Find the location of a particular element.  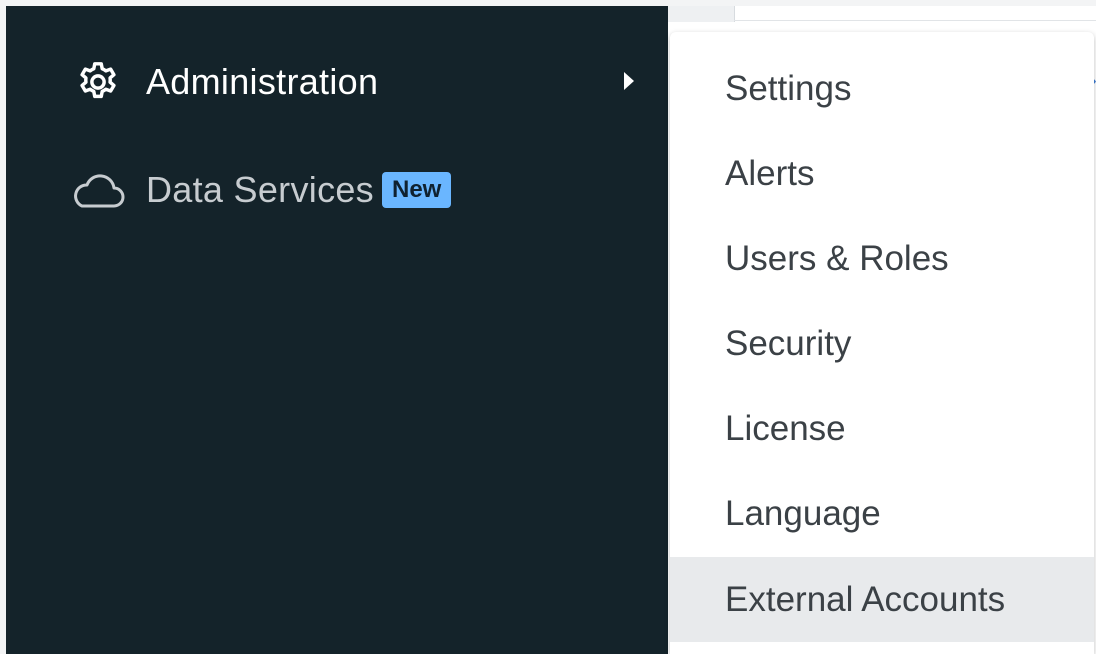

sidebar-item-administration: Administration is located at coordinates (337, 82).